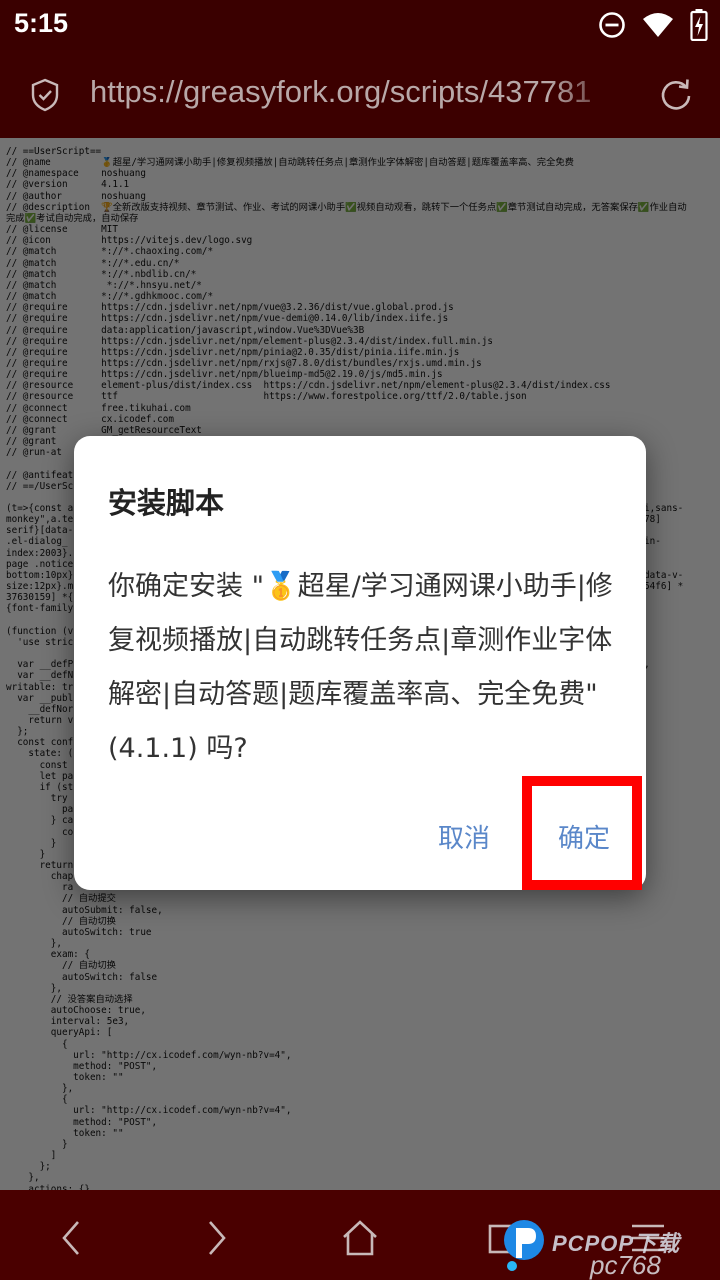  I want to click on cancel-button: 取消, so click(464, 836).